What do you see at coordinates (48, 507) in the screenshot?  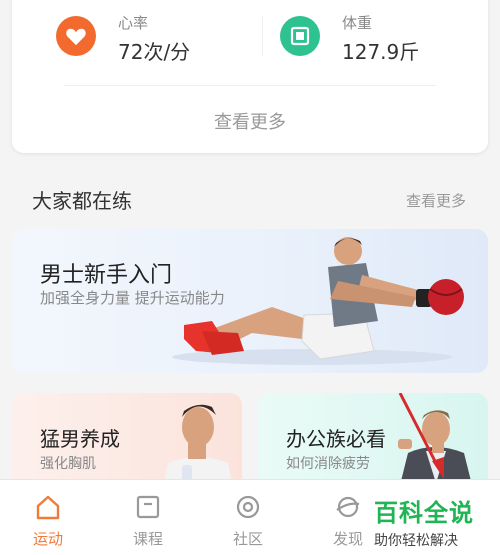 I see `home-icon` at bounding box center [48, 507].